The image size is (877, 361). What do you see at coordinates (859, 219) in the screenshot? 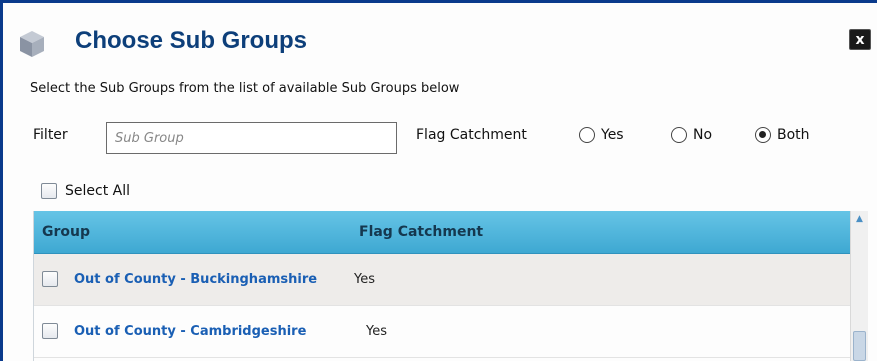
I see `chevron-up-icon: ▲` at bounding box center [859, 219].